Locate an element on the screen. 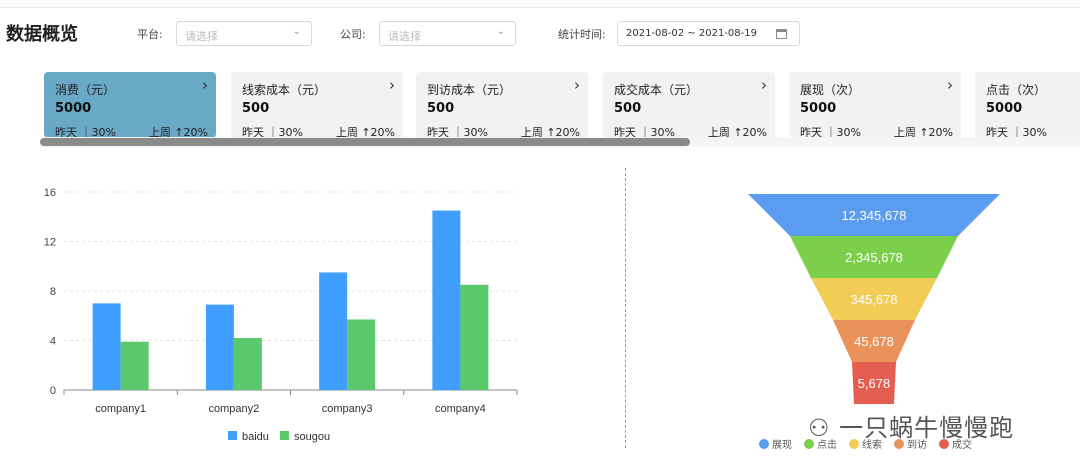  legend-label-展现: 展现 is located at coordinates (782, 445).